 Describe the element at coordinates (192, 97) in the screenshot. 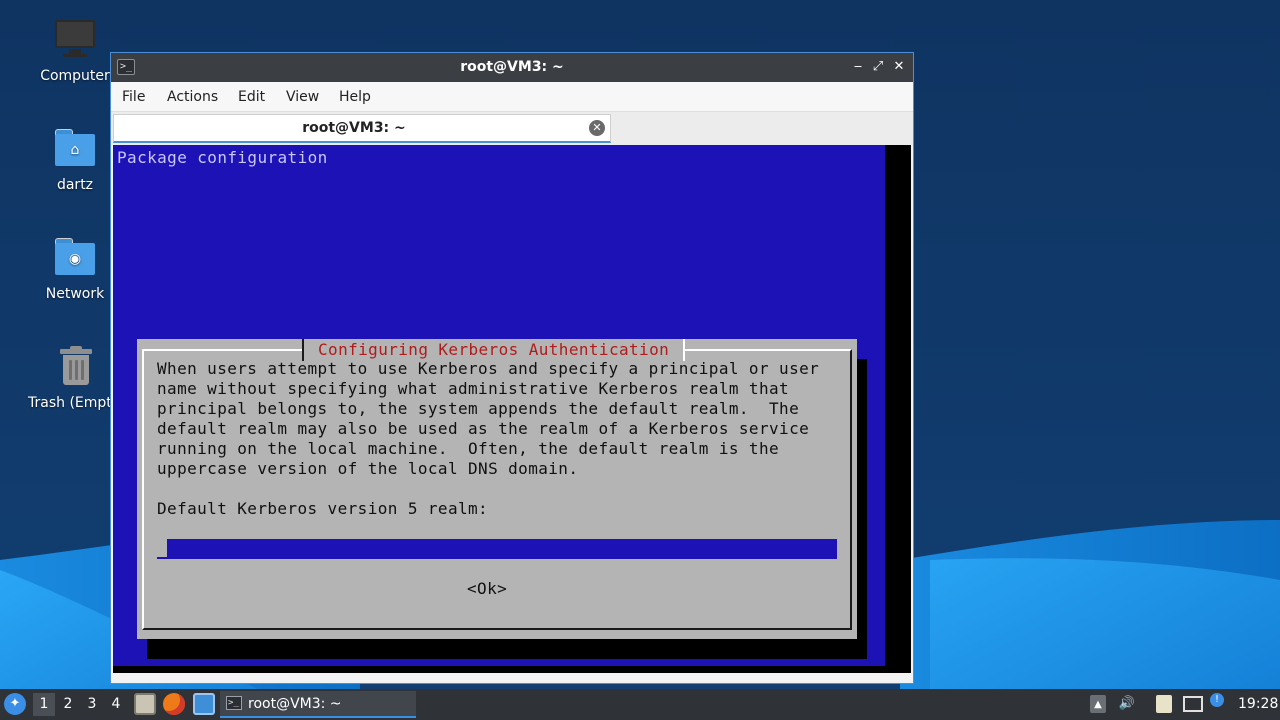

I see `menu-actions: Actions` at that location.